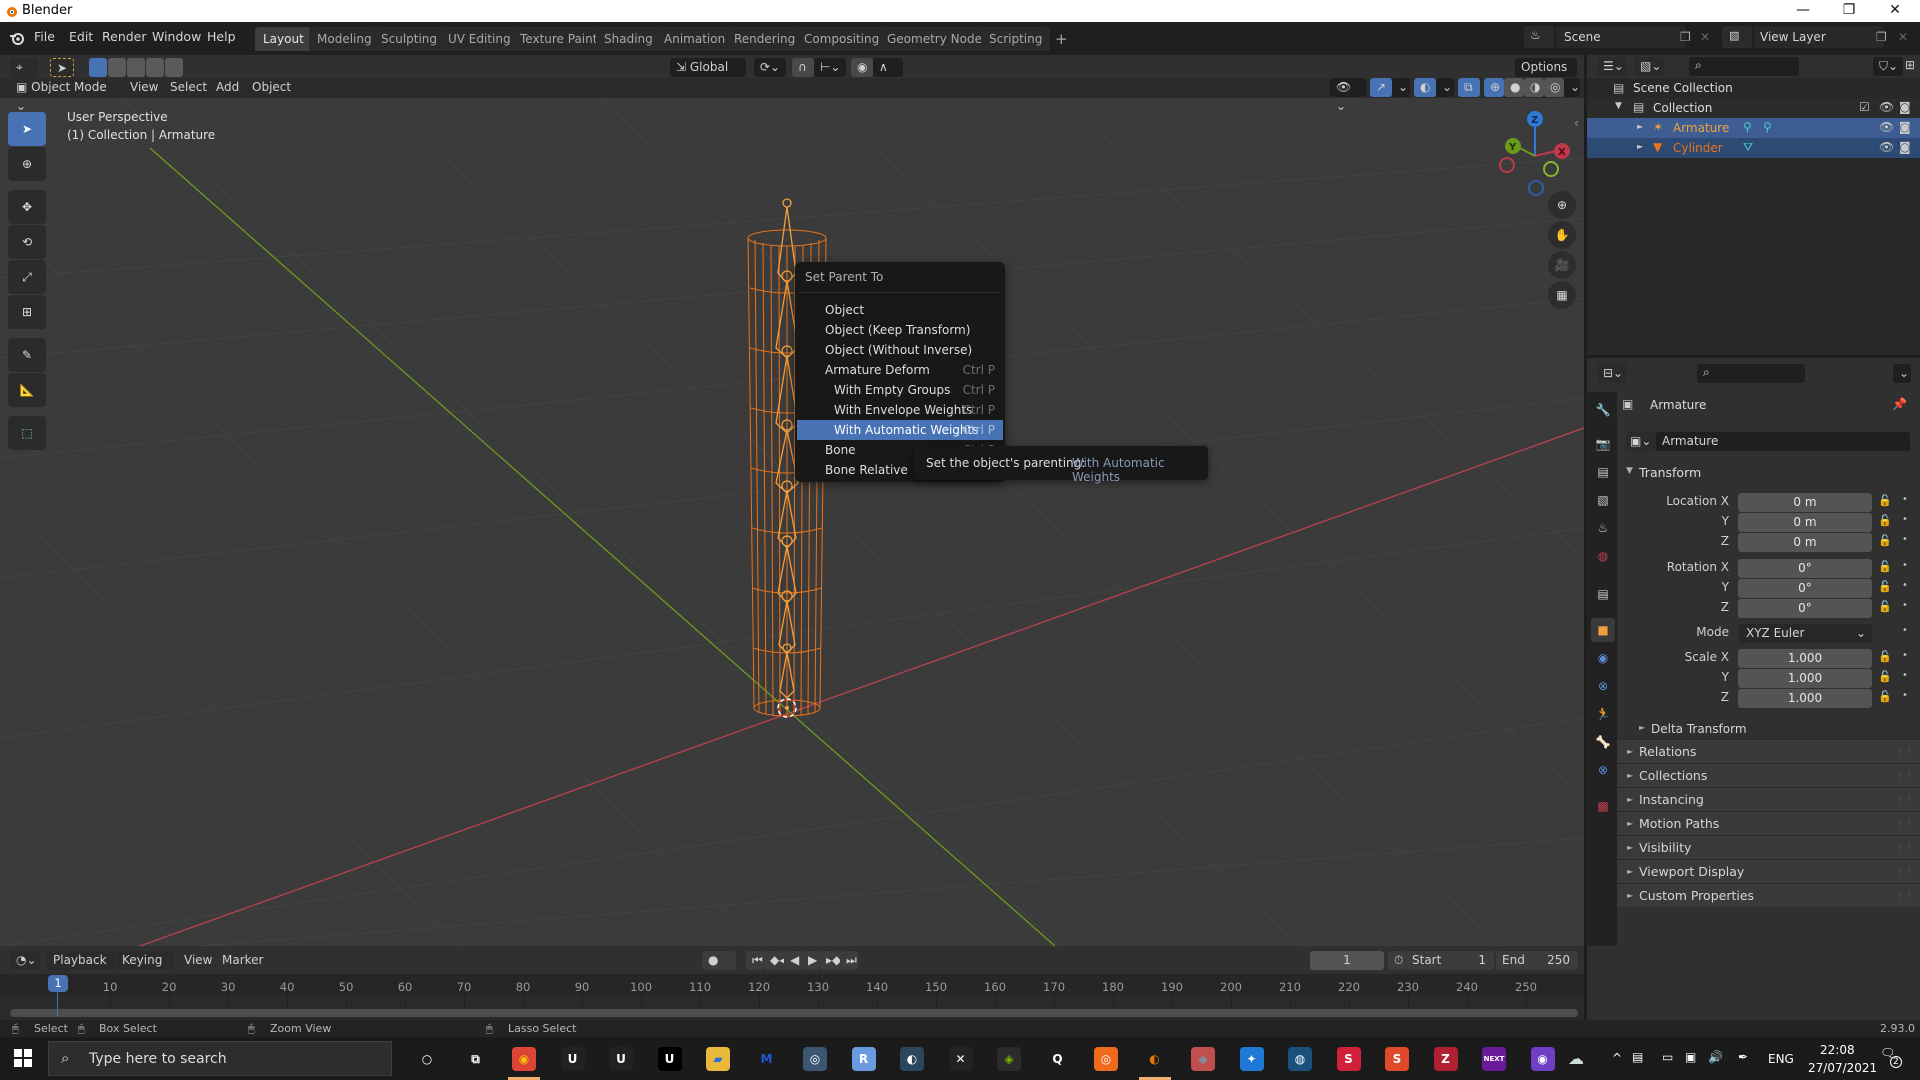  I want to click on windows-start-button, so click(23, 1058).